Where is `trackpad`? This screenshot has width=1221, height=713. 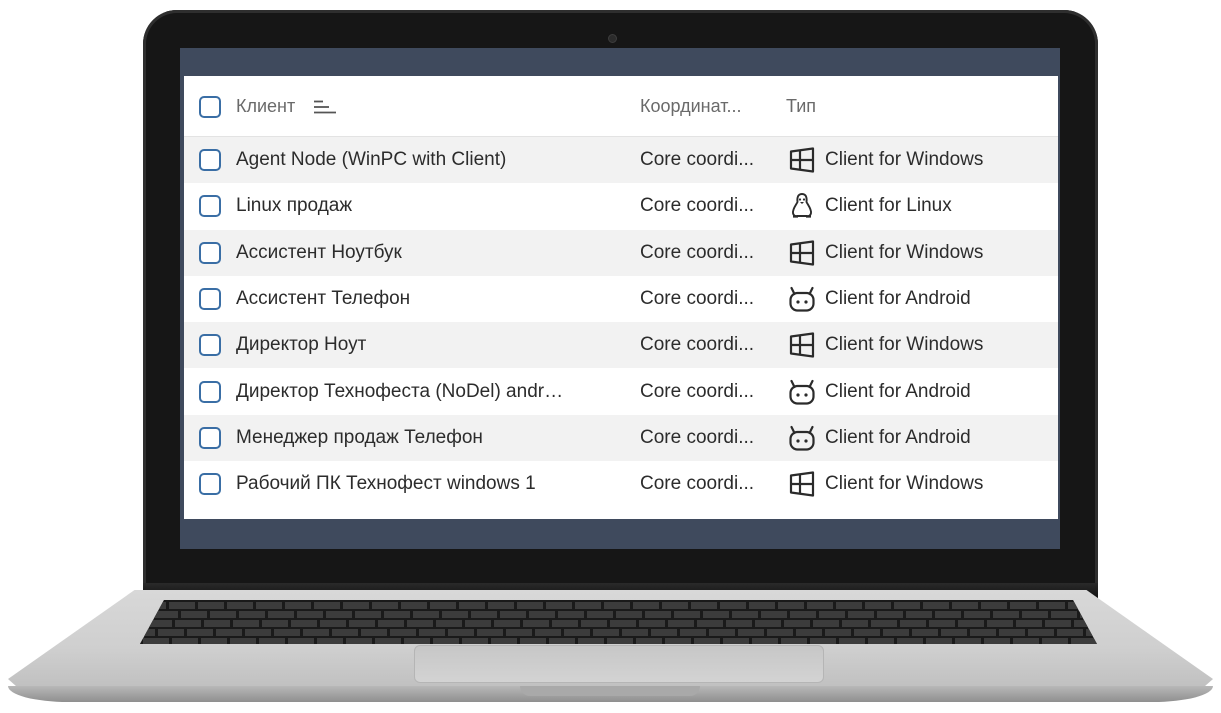 trackpad is located at coordinates (619, 664).